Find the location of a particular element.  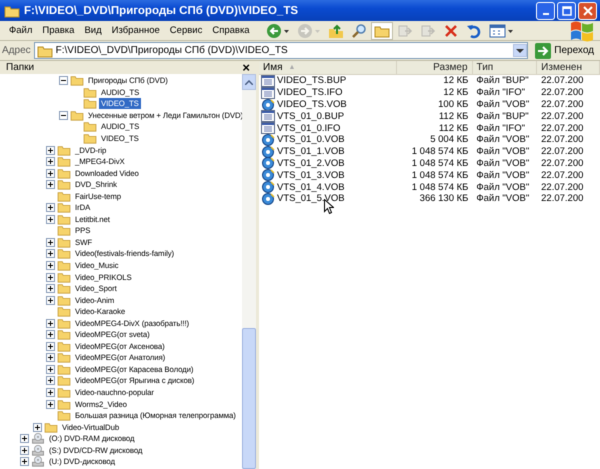

go-button: Переход is located at coordinates (564, 50).